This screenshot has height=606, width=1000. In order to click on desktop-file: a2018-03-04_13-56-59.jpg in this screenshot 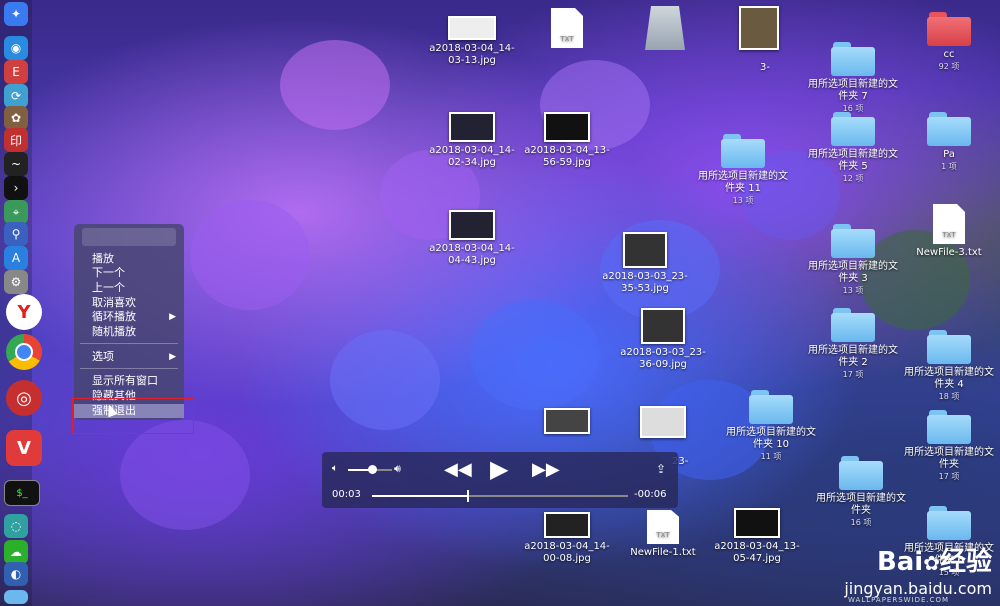, I will do `click(567, 140)`.